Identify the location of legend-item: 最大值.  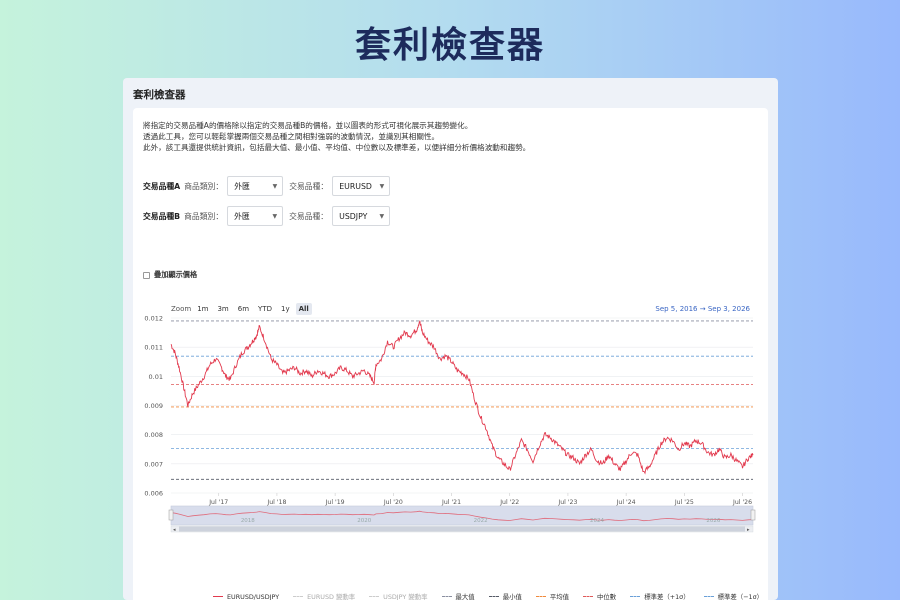
(458, 596).